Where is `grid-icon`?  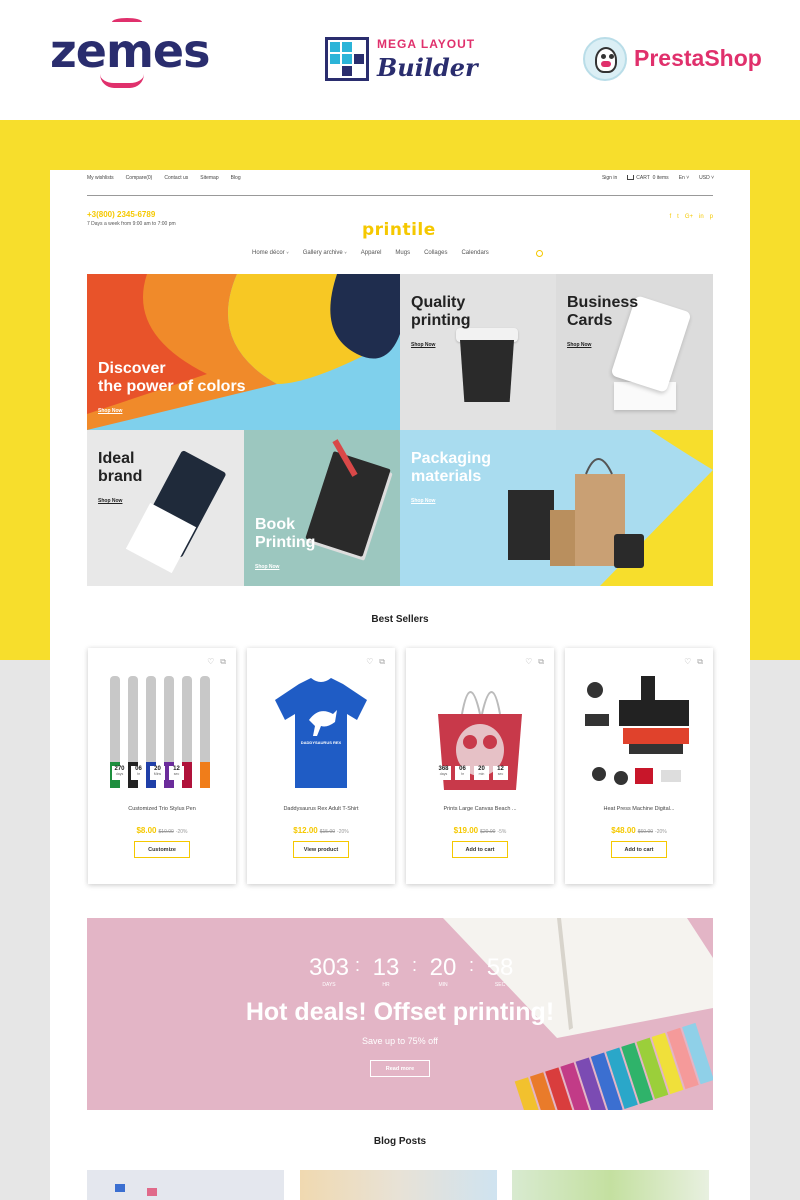
grid-icon is located at coordinates (347, 59).